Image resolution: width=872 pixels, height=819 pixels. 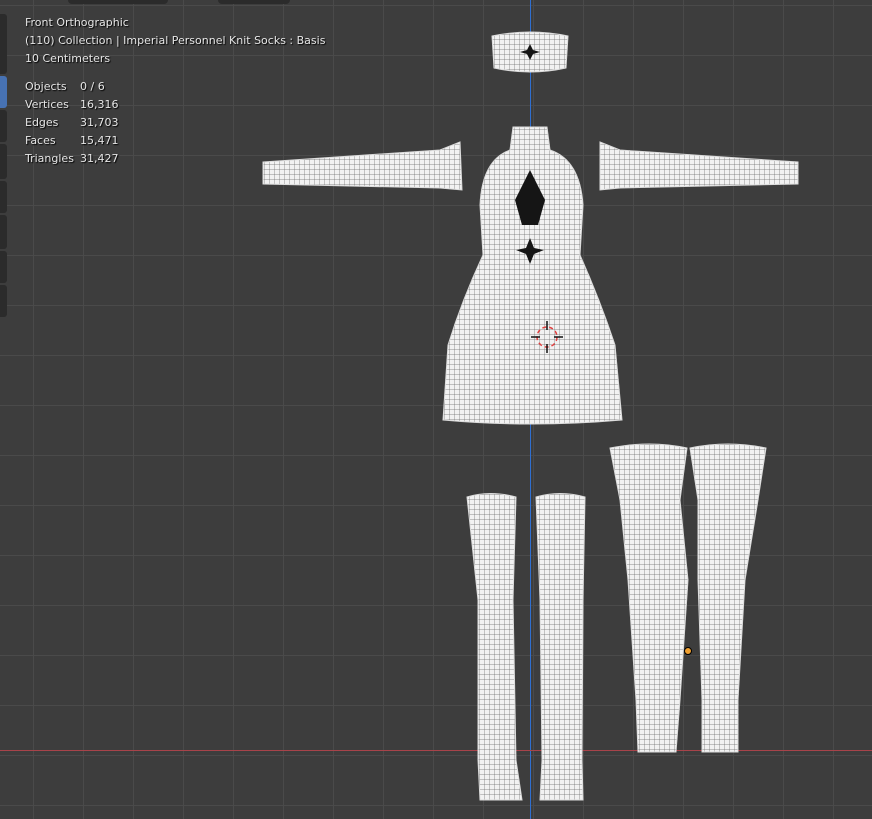 I want to click on mesh-right-long-sock, so click(x=728, y=598).